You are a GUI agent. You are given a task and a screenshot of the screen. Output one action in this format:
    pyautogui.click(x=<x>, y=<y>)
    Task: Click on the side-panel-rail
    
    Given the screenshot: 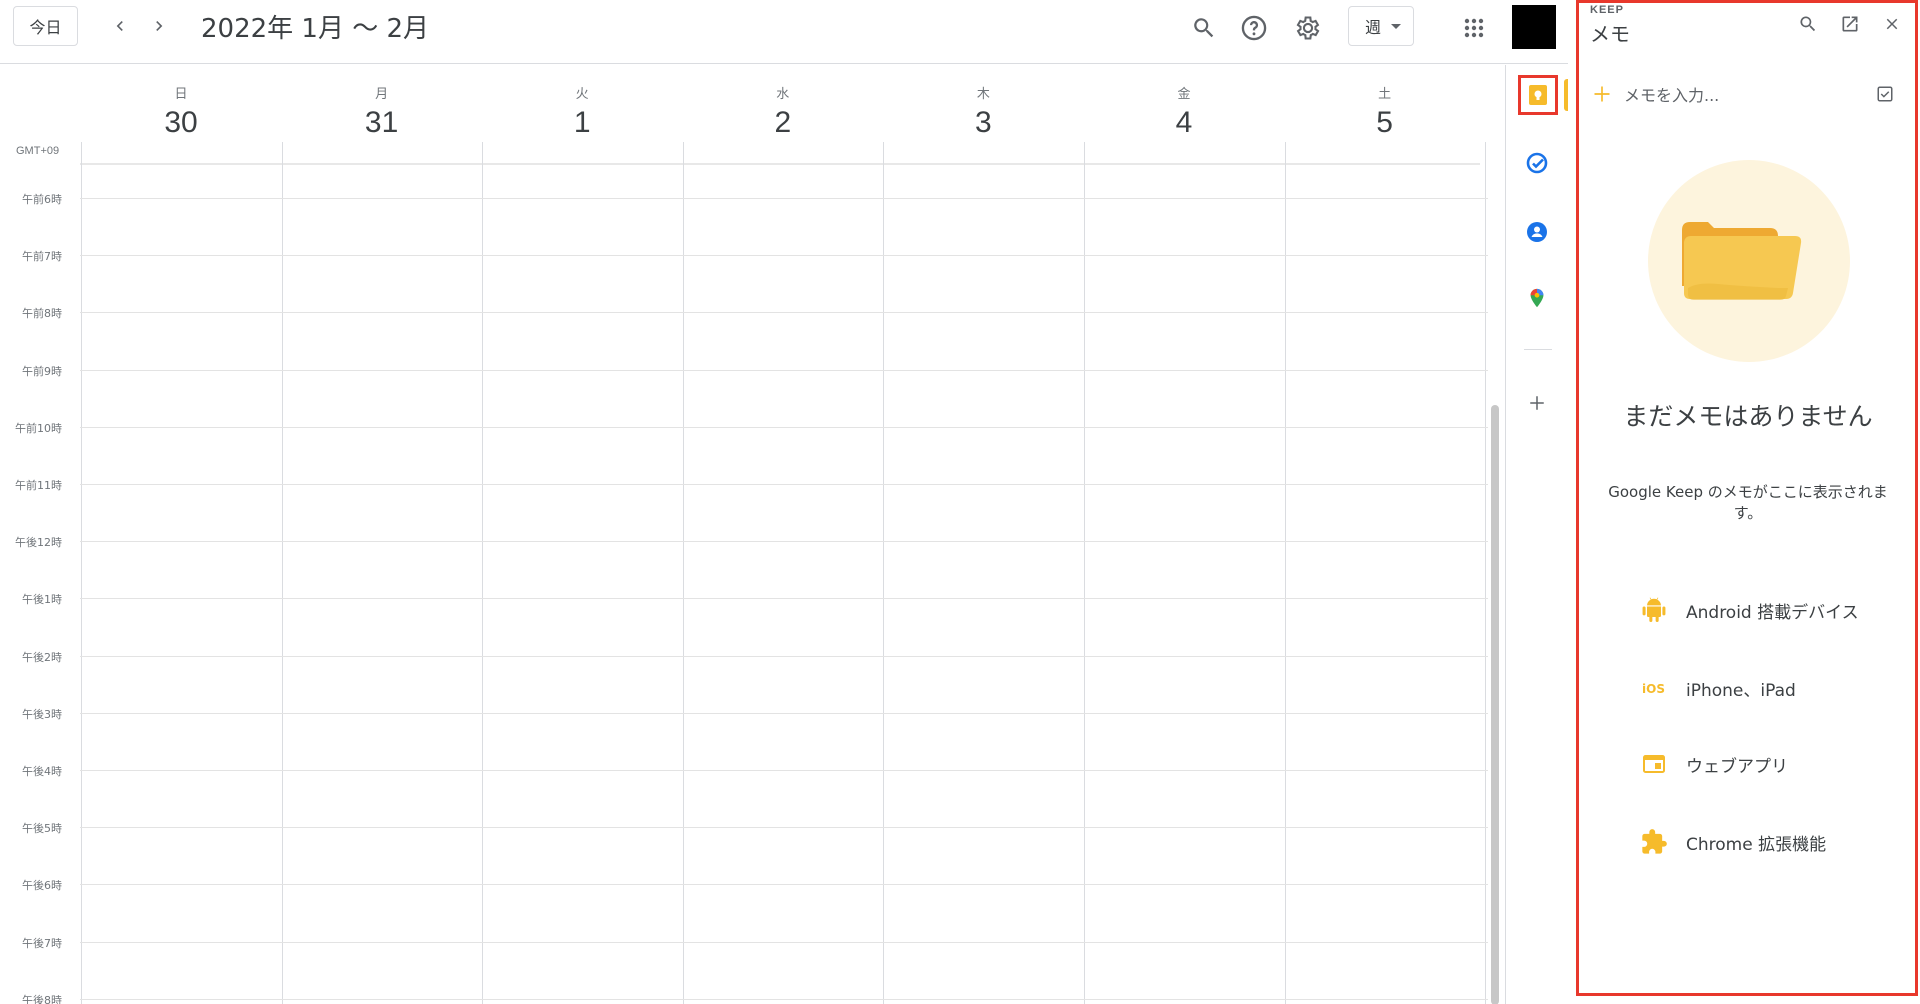 What is the action you would take?
    pyautogui.click(x=1537, y=534)
    